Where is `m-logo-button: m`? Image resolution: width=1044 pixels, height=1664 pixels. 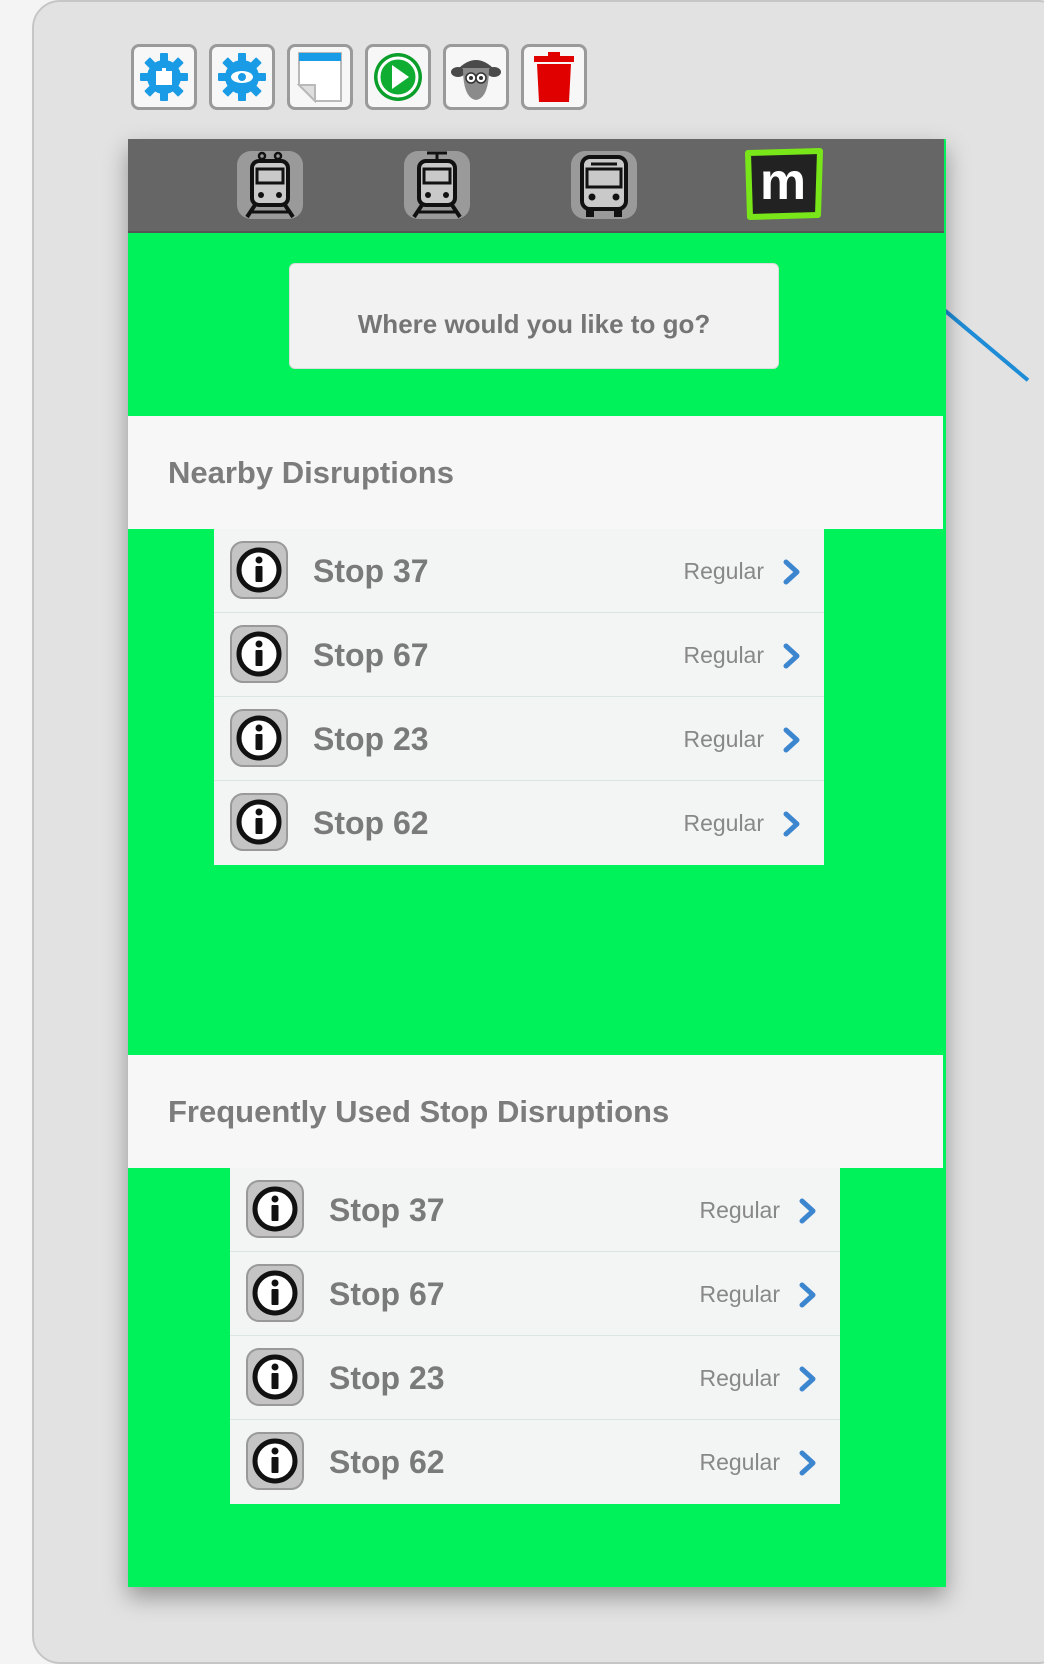
m-logo-button: m is located at coordinates (783, 184).